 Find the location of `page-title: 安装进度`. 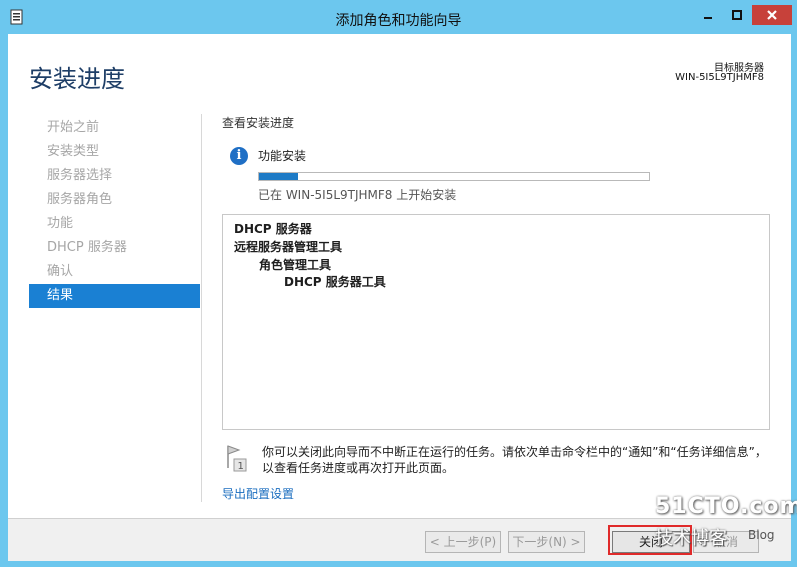

page-title: 安装进度 is located at coordinates (77, 79).